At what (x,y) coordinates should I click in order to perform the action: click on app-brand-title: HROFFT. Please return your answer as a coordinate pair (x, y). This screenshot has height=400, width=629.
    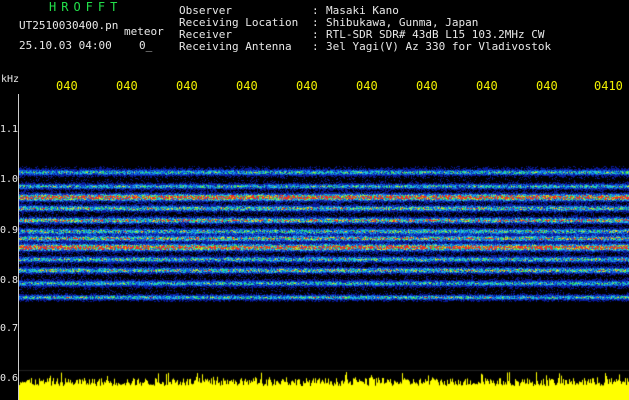
    Looking at the image, I should click on (86, 7).